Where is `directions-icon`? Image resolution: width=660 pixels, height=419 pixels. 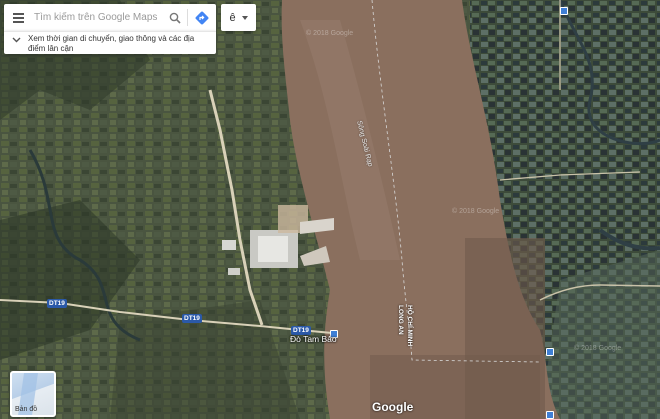 directions-icon is located at coordinates (202, 18).